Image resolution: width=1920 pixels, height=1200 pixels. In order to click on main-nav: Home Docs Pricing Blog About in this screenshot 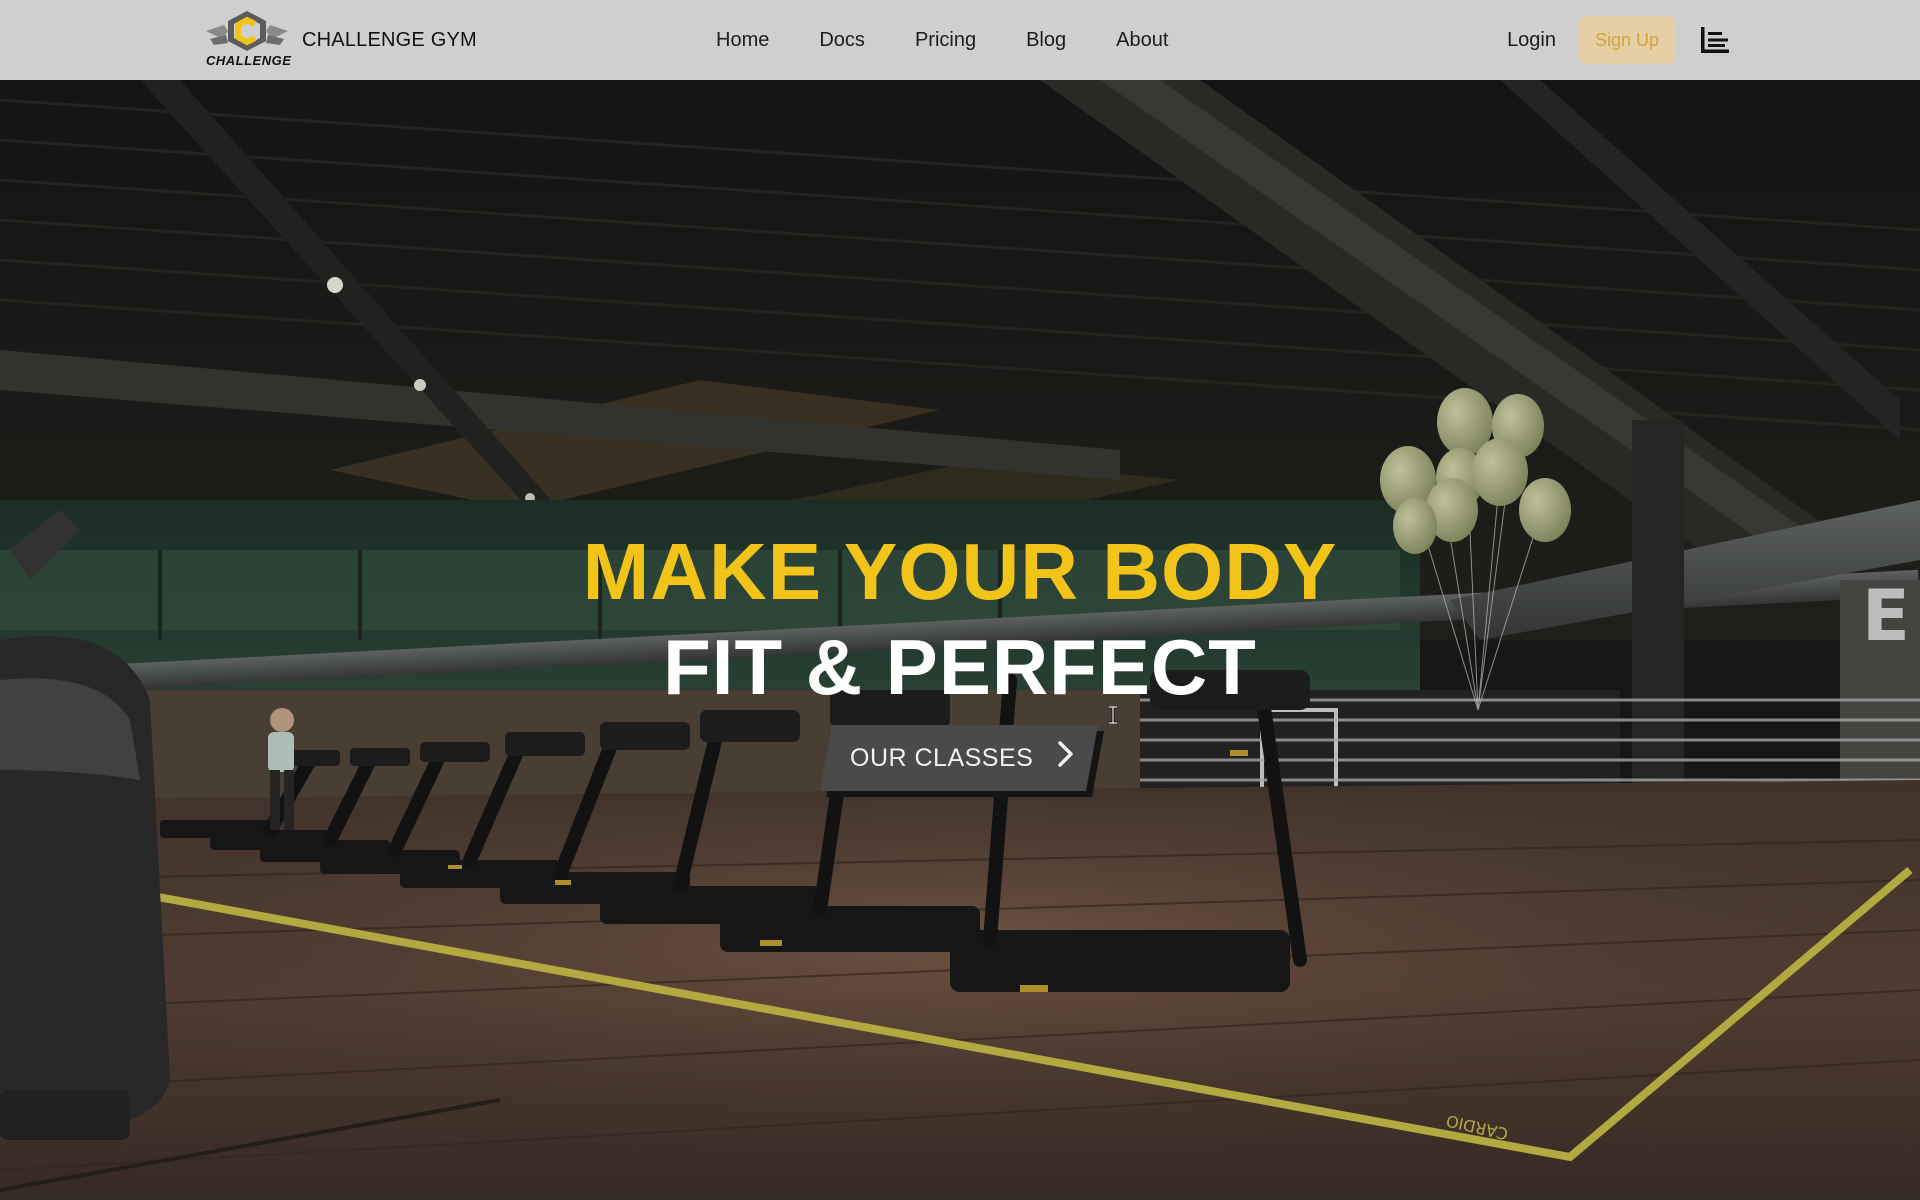, I will do `click(967, 40)`.